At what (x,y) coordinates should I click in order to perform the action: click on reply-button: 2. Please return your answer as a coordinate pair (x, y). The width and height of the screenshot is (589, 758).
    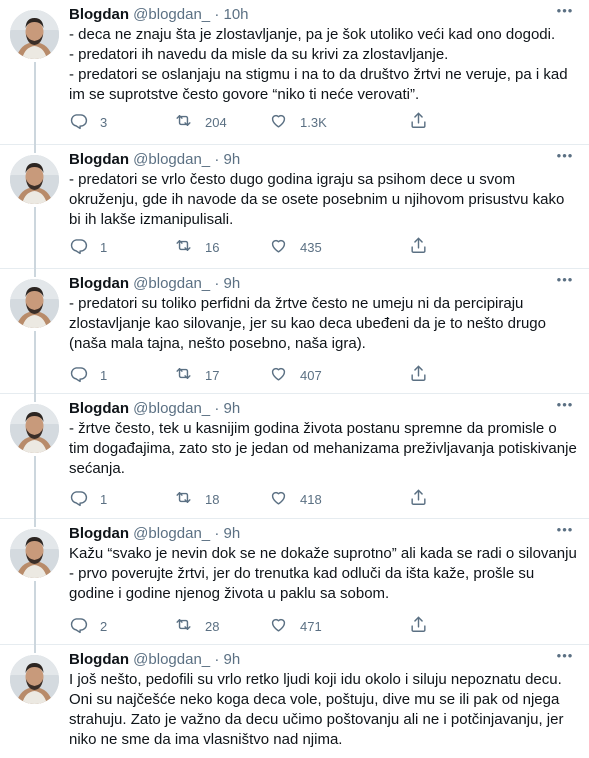
    Looking at the image, I should click on (88, 626).